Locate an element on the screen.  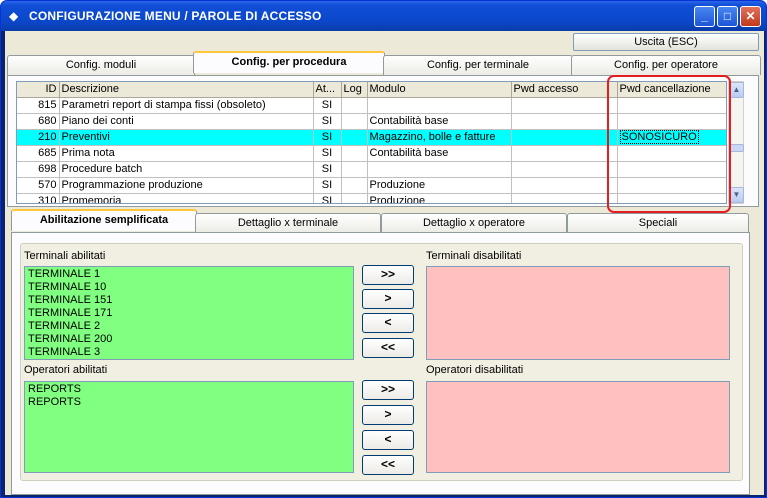
cell-descrizione: Piano dei conti is located at coordinates (186, 121).